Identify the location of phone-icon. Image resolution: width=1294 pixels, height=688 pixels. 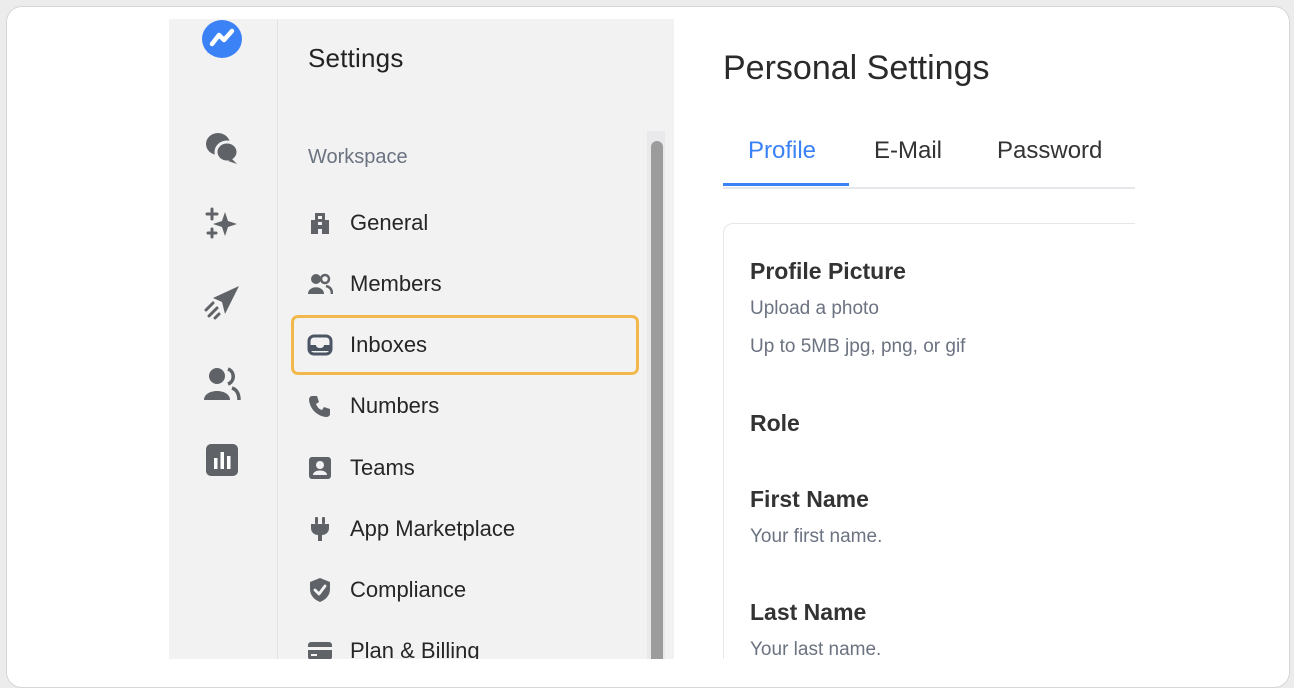
(320, 406).